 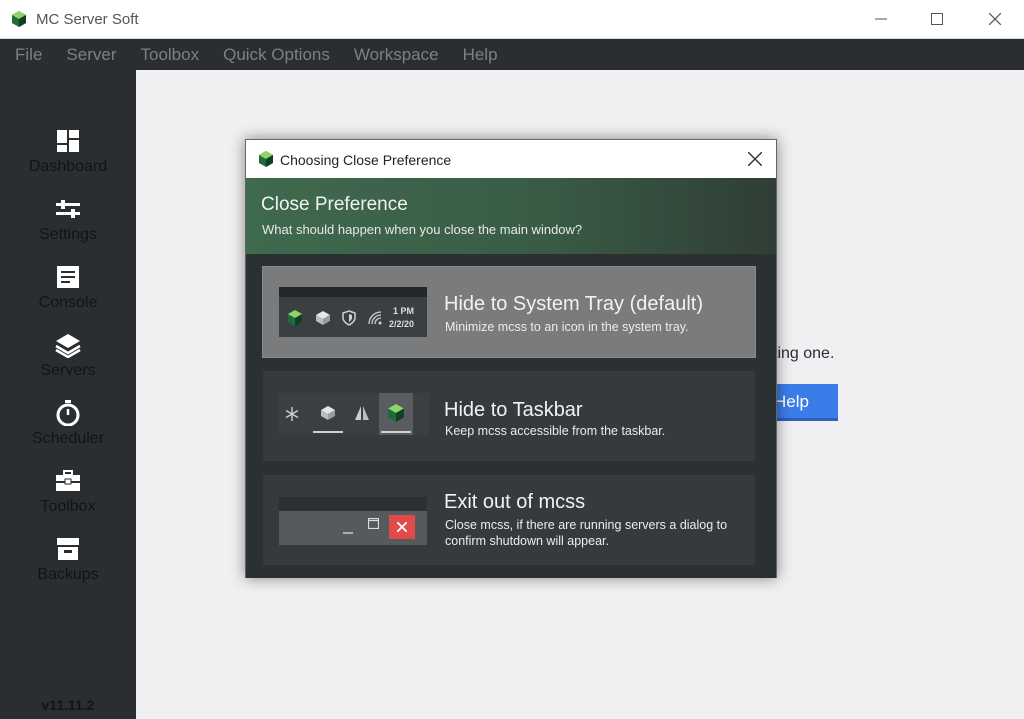 I want to click on triangle-app-icon, so click(x=362, y=413).